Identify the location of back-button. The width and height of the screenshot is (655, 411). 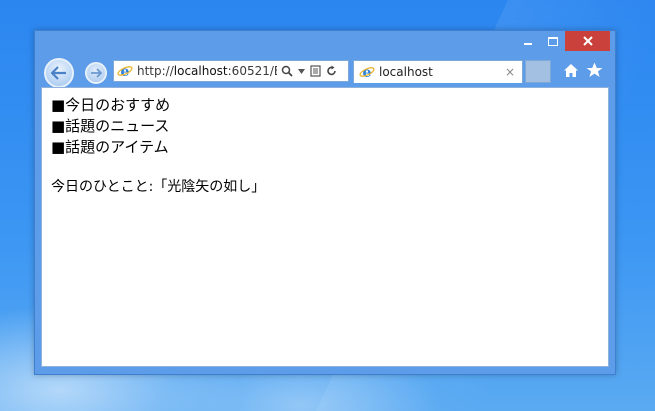
(59, 73).